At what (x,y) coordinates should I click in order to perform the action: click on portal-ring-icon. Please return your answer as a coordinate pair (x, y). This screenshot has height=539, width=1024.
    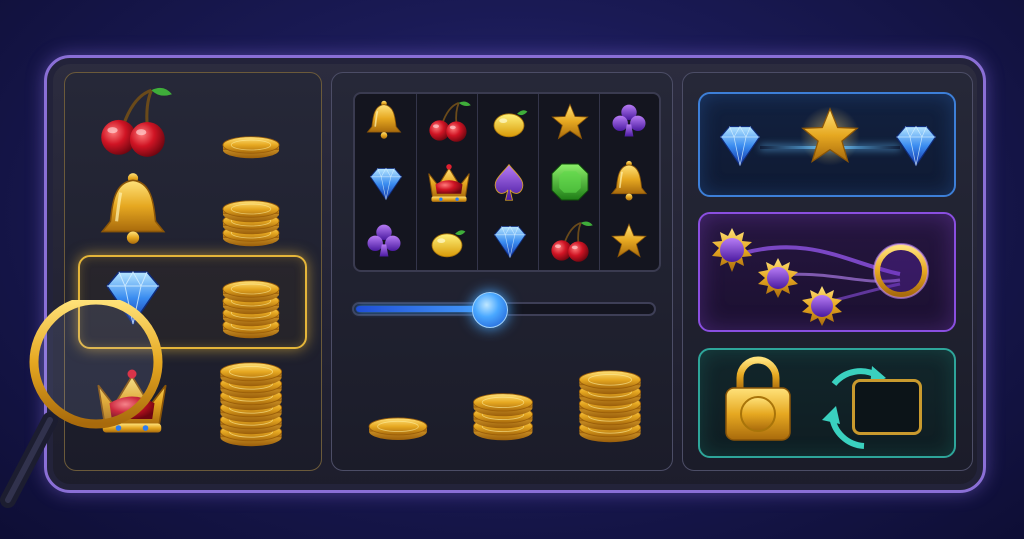
    Looking at the image, I should click on (901, 271).